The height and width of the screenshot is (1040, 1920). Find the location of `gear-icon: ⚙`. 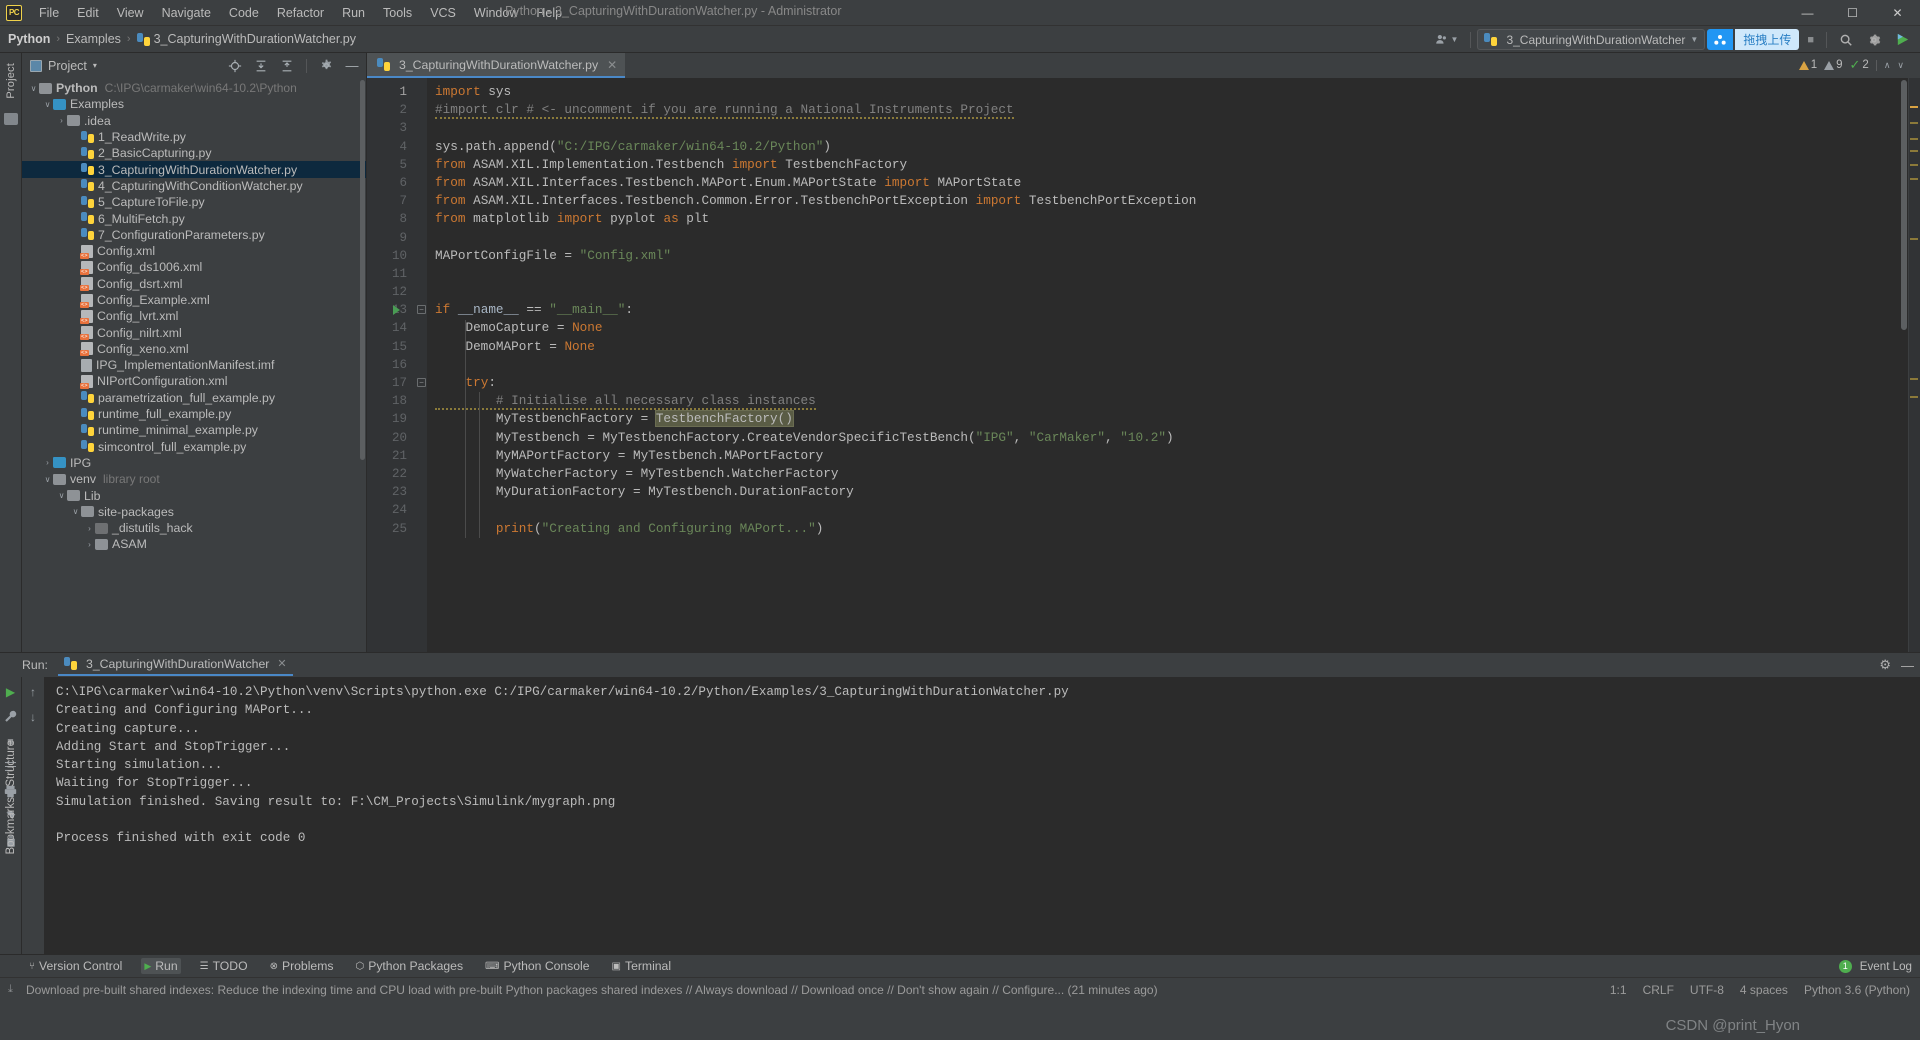

gear-icon: ⚙ is located at coordinates (1885, 665).